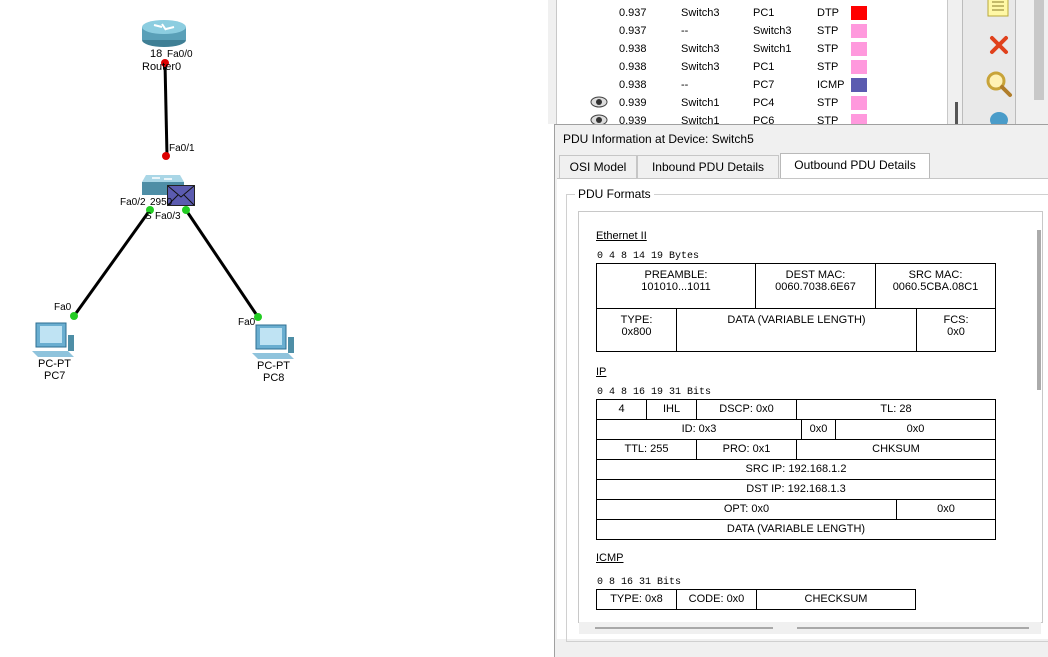 The image size is (1048, 657). I want to click on dest-mac-label: DEST MAC:, so click(815, 275).